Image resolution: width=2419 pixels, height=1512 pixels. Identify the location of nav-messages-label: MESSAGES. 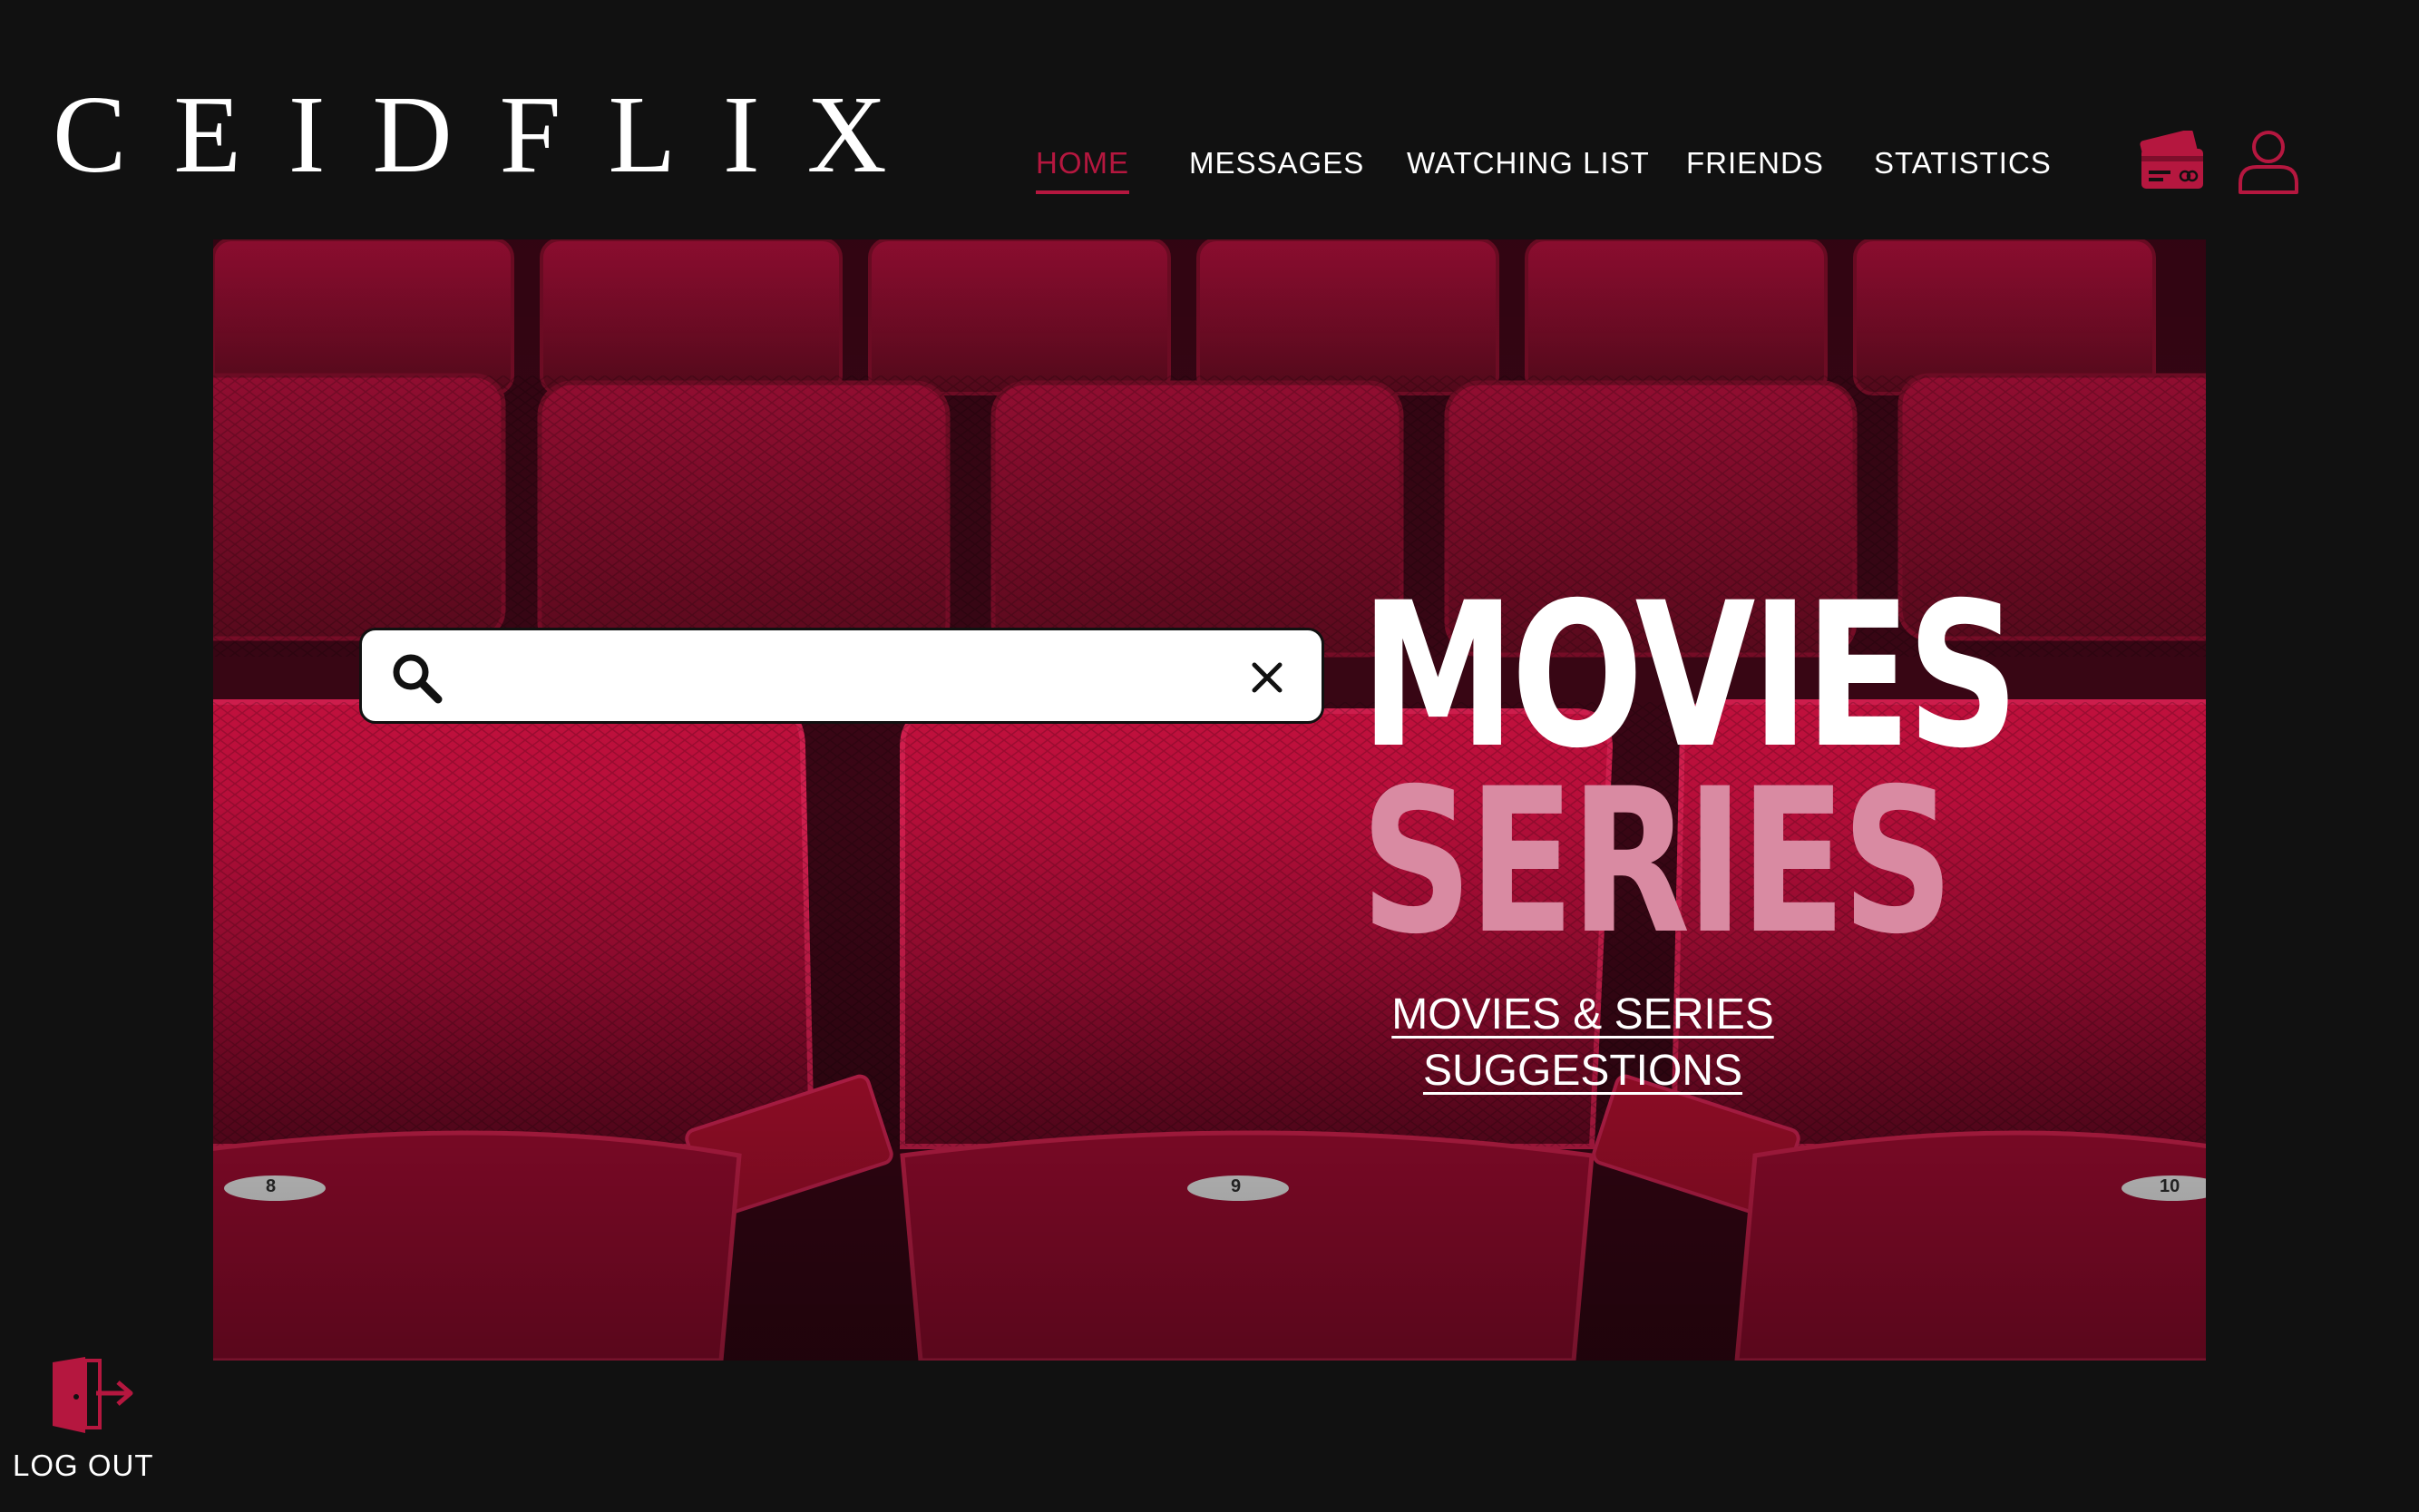
(1277, 163).